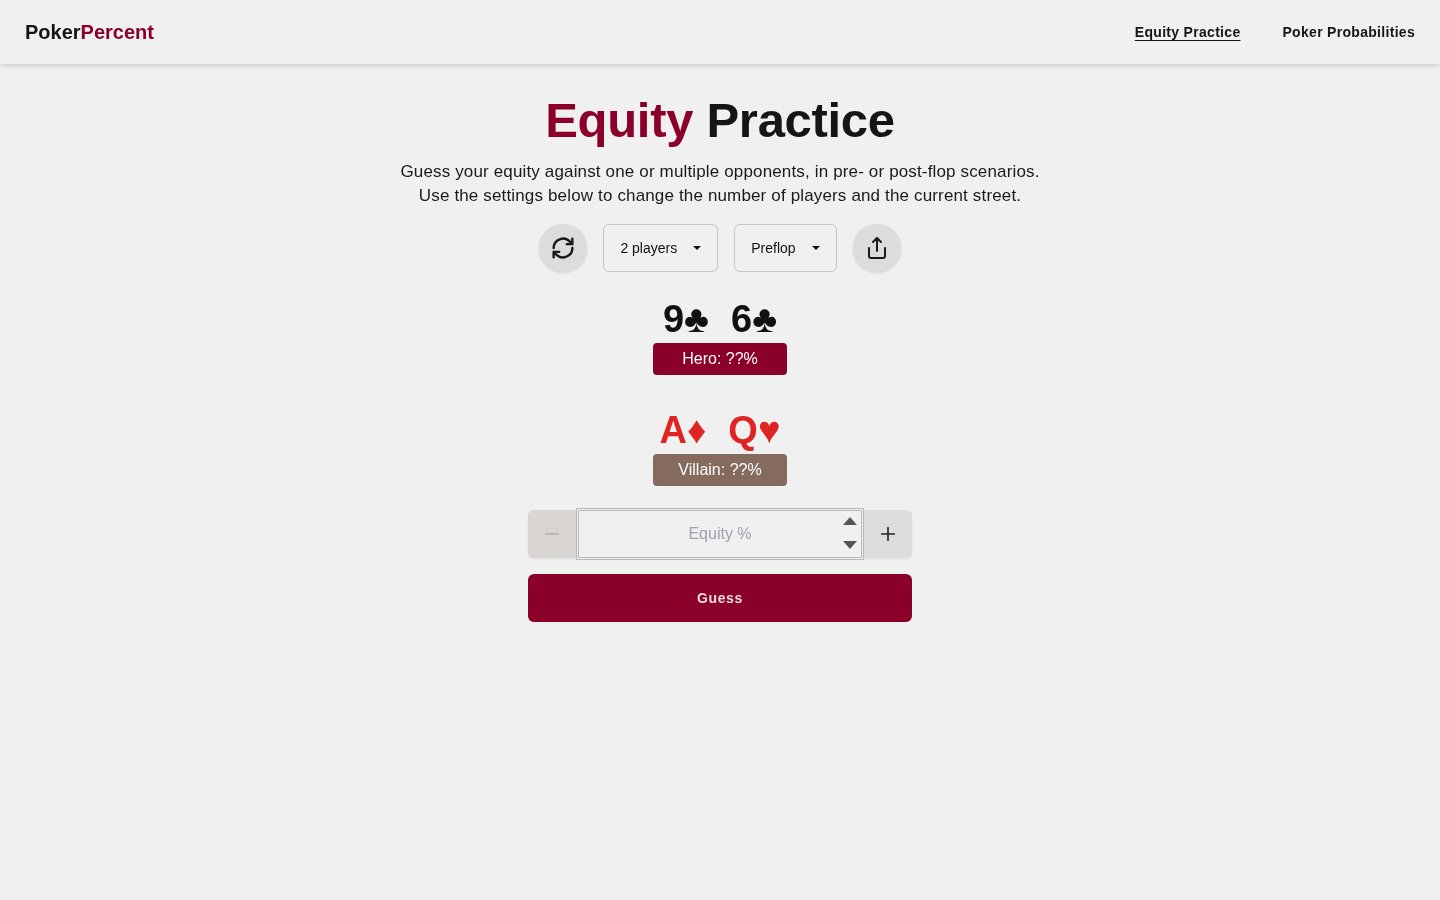 The image size is (1440, 900). I want to click on share-icon, so click(876, 248).